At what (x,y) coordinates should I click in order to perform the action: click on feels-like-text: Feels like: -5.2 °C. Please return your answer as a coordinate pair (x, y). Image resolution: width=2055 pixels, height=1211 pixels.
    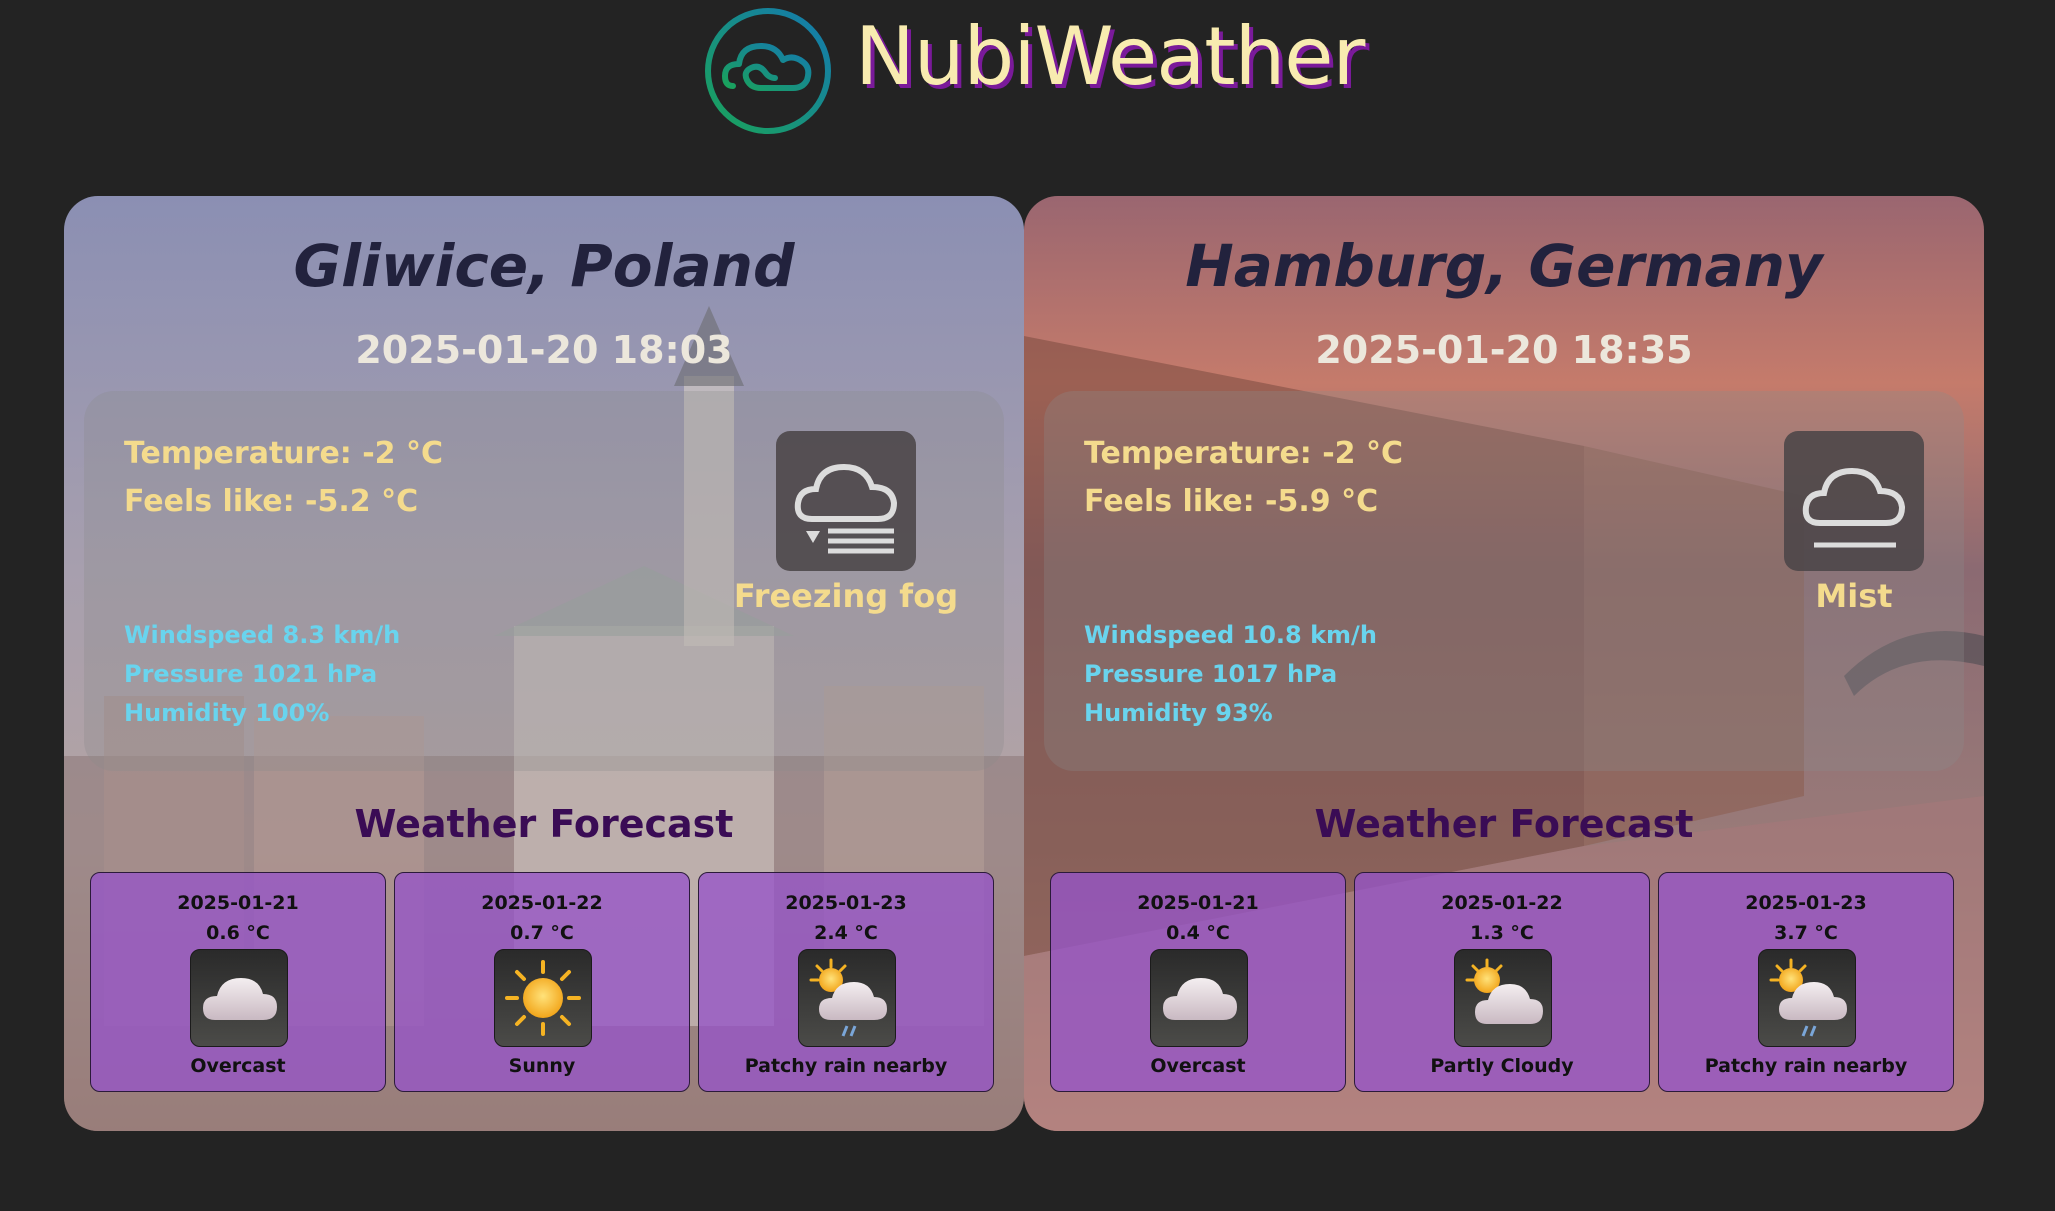
    Looking at the image, I should click on (271, 501).